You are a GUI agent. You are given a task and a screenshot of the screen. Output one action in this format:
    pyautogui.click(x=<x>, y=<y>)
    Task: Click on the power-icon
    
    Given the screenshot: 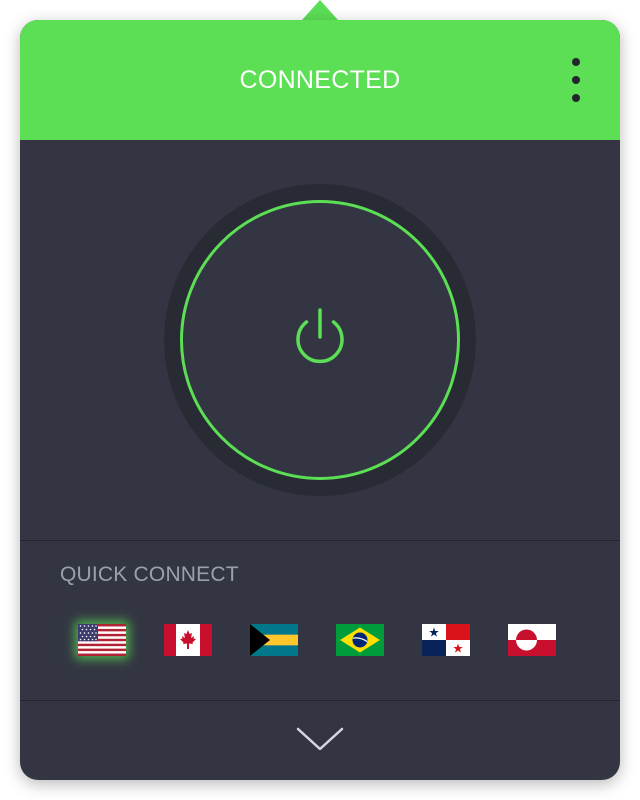 What is the action you would take?
    pyautogui.click(x=320, y=336)
    